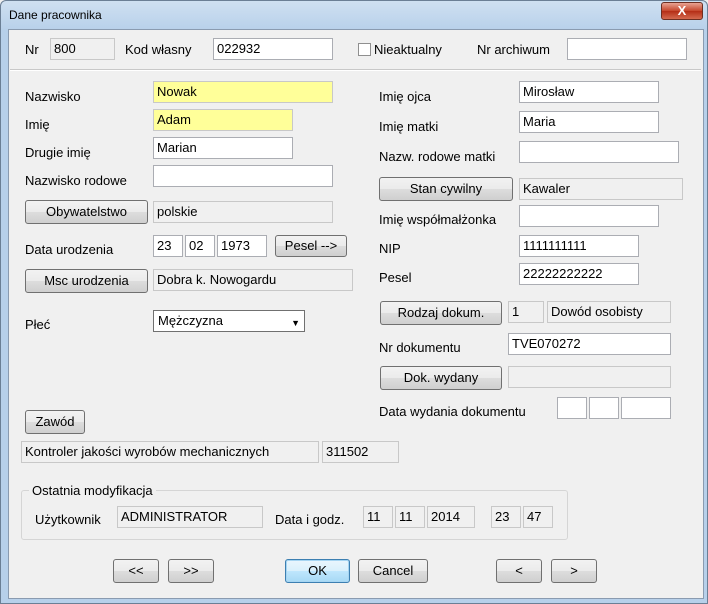 This screenshot has width=708, height=604. I want to click on obywatelstwo-button: Obywatelstwo, so click(86, 212).